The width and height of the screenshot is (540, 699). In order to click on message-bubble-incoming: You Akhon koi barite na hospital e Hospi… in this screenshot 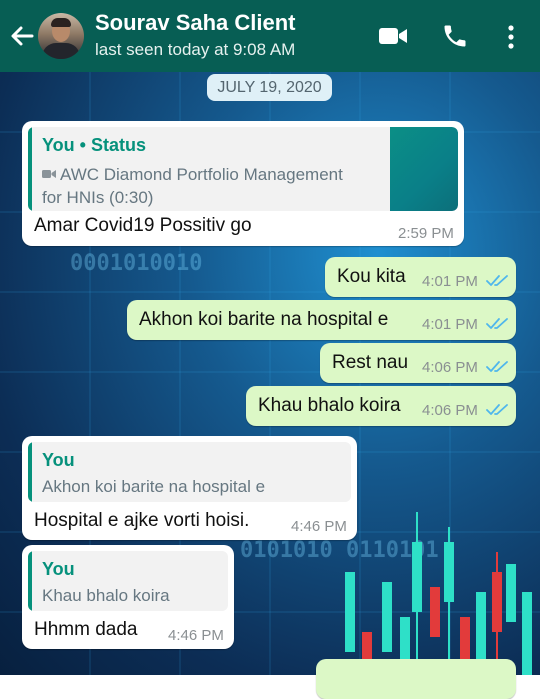, I will do `click(189, 488)`.